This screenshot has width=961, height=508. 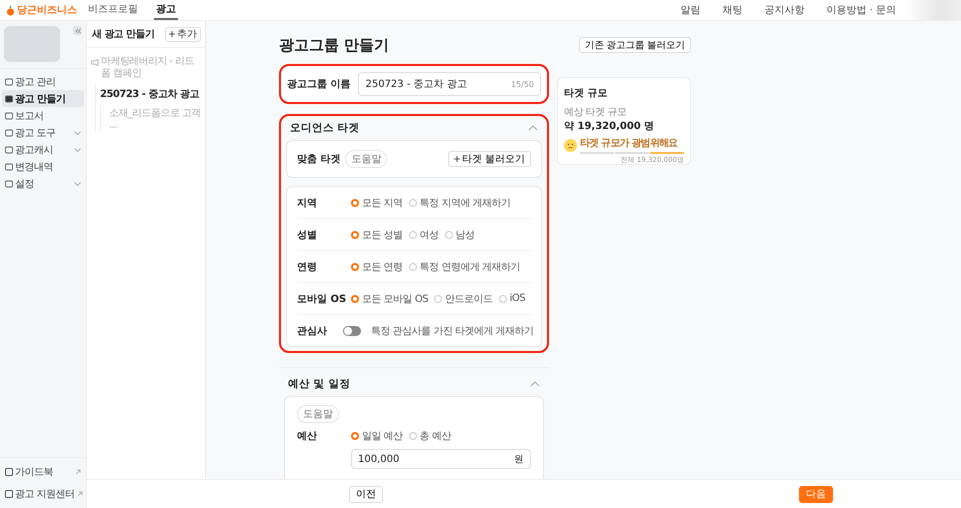 What do you see at coordinates (95, 62) in the screenshot?
I see `megaphone-icon` at bounding box center [95, 62].